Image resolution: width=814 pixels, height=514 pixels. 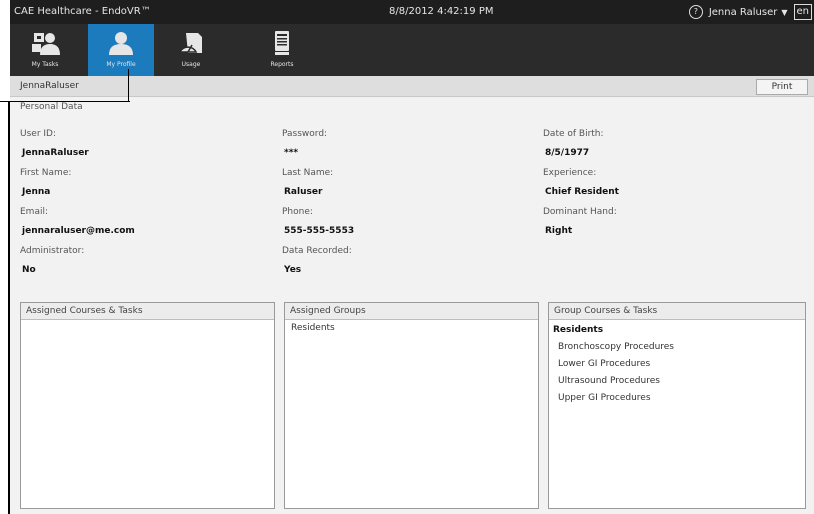 What do you see at coordinates (191, 64) in the screenshot?
I see `nav-label-usage: Usage` at bounding box center [191, 64].